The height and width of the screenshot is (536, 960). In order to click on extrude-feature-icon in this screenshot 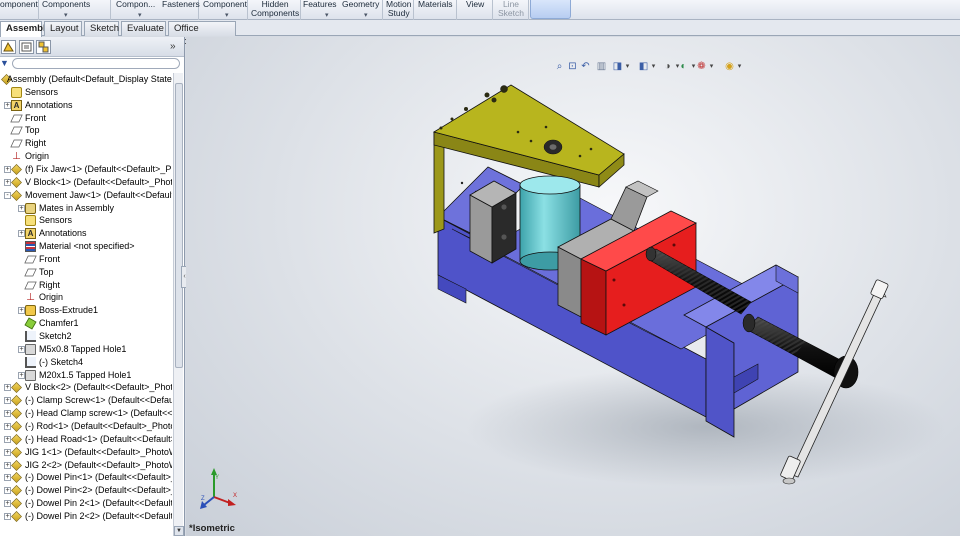, I will do `click(30, 311)`.